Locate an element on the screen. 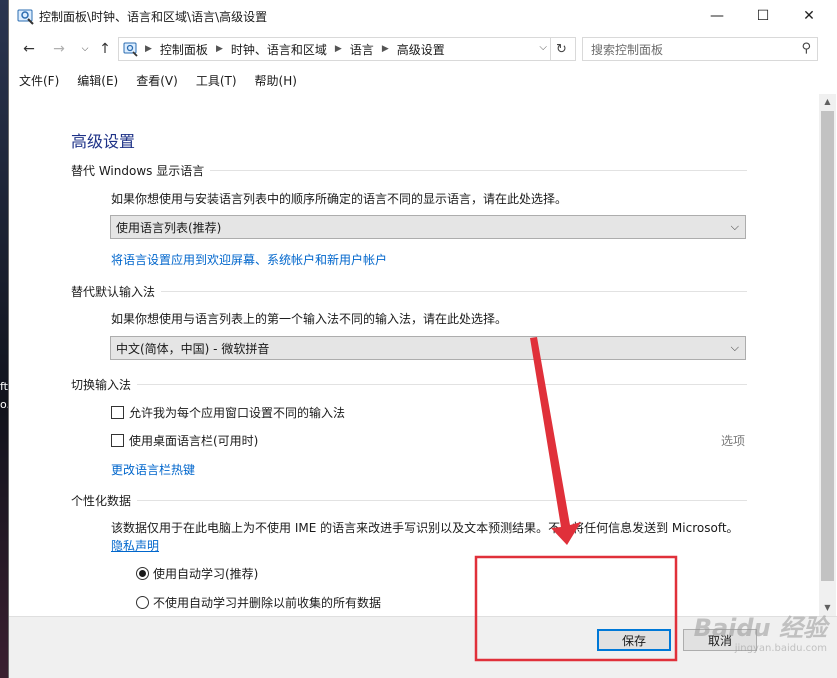  up-arrow-icon: ↑ is located at coordinates (105, 49).